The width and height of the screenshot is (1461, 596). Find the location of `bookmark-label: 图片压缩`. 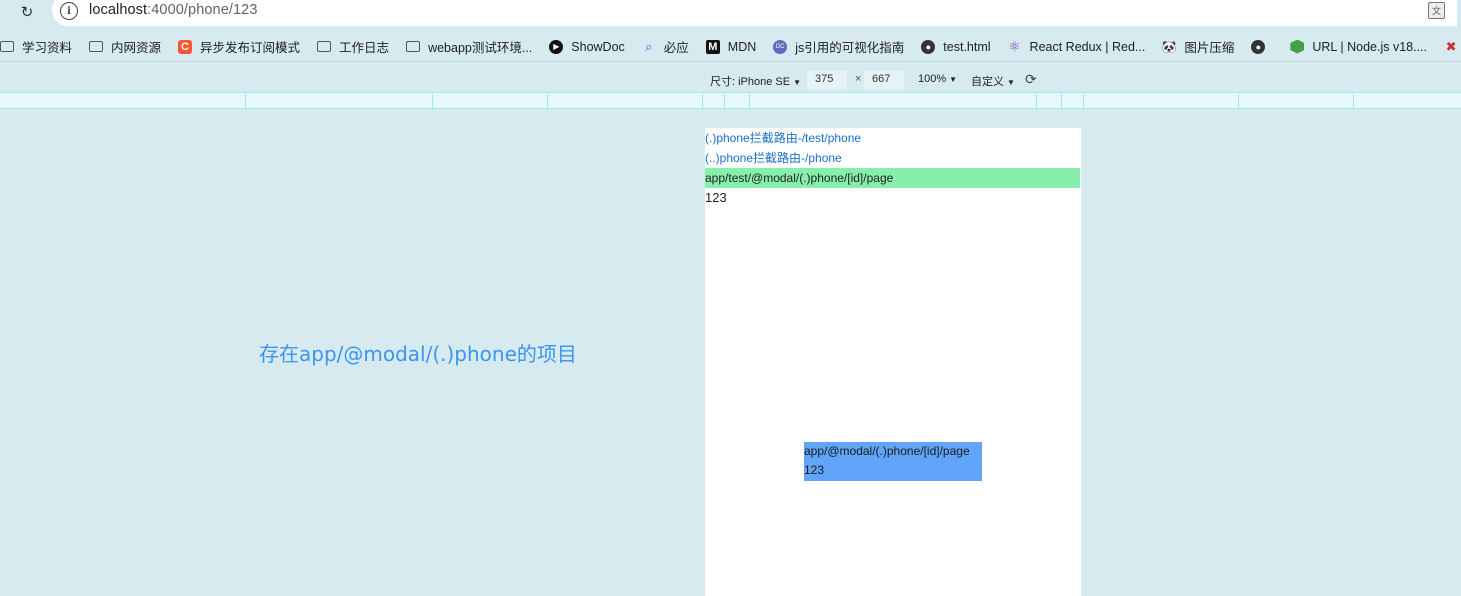

bookmark-label: 图片压缩 is located at coordinates (1209, 48).